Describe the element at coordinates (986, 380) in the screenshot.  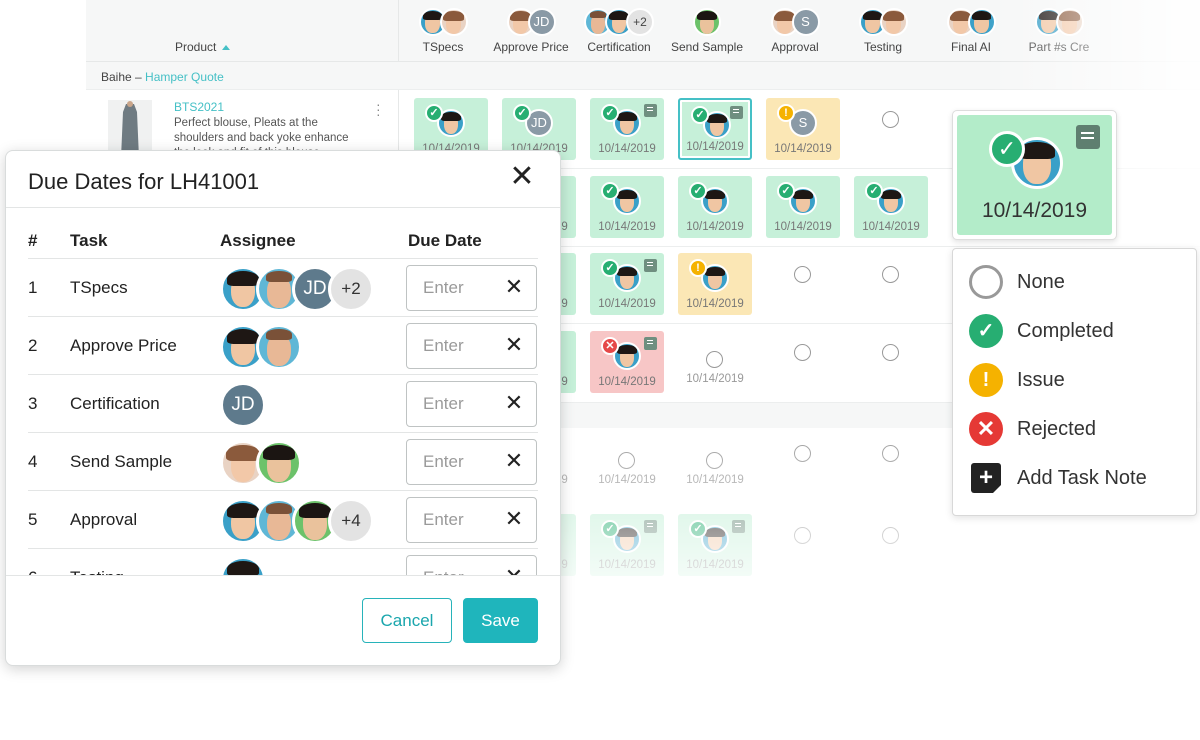
I see `exclamation-circle-icon: !` at that location.